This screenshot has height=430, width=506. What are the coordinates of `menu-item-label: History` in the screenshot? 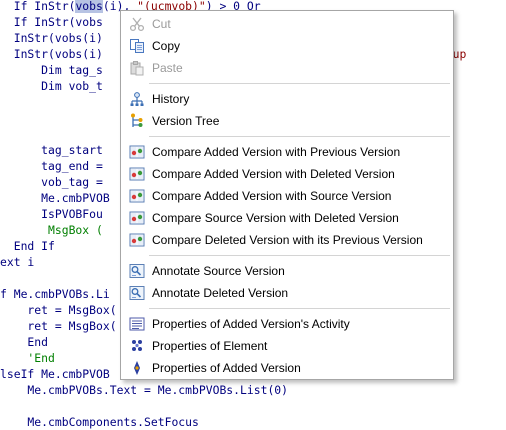 It's located at (171, 99).